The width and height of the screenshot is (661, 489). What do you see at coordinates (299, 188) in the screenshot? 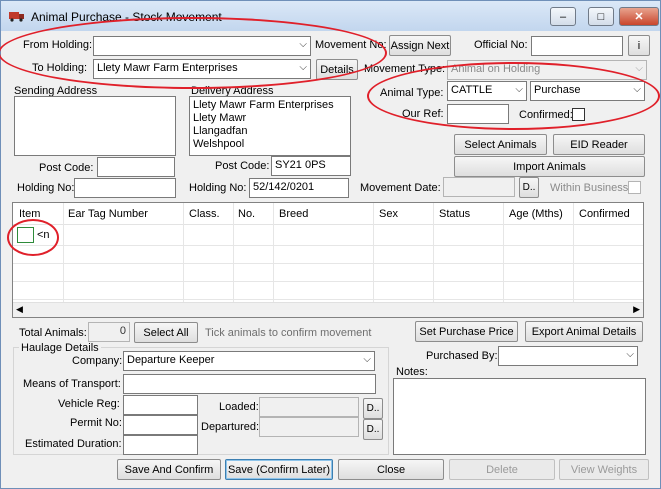
I see `delivery-holding-no-input: 52/142/0201` at bounding box center [299, 188].